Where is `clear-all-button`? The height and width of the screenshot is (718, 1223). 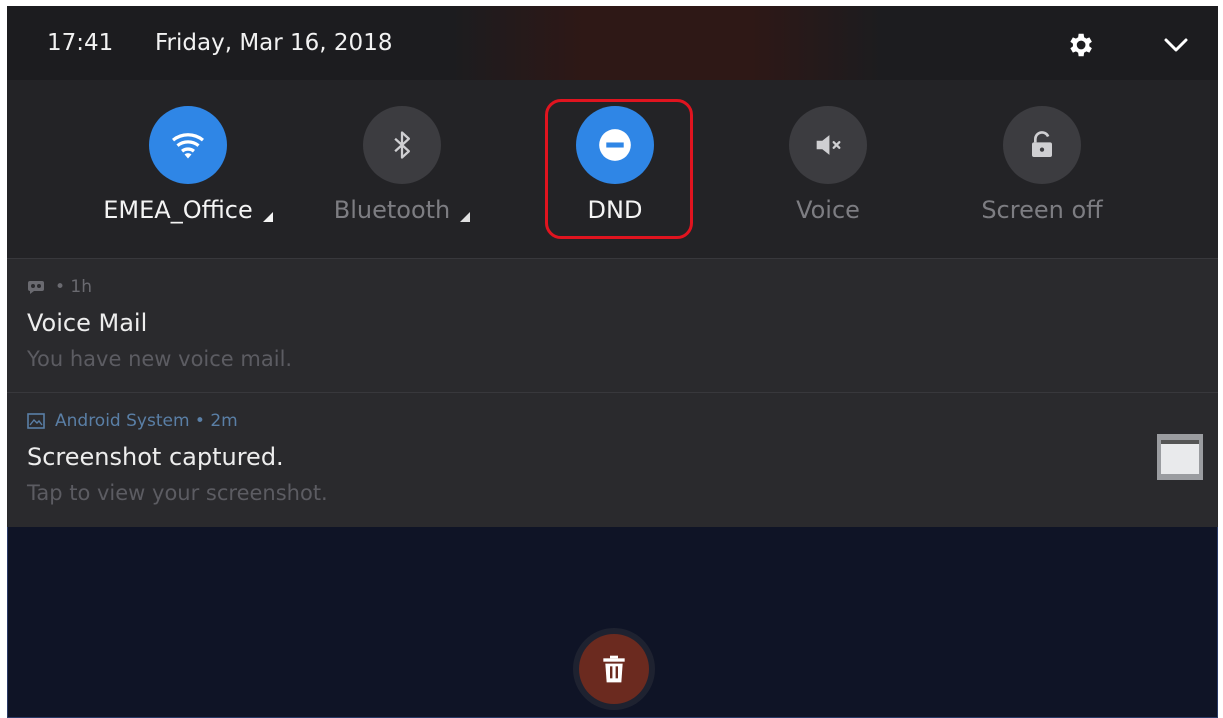 clear-all-button is located at coordinates (614, 669).